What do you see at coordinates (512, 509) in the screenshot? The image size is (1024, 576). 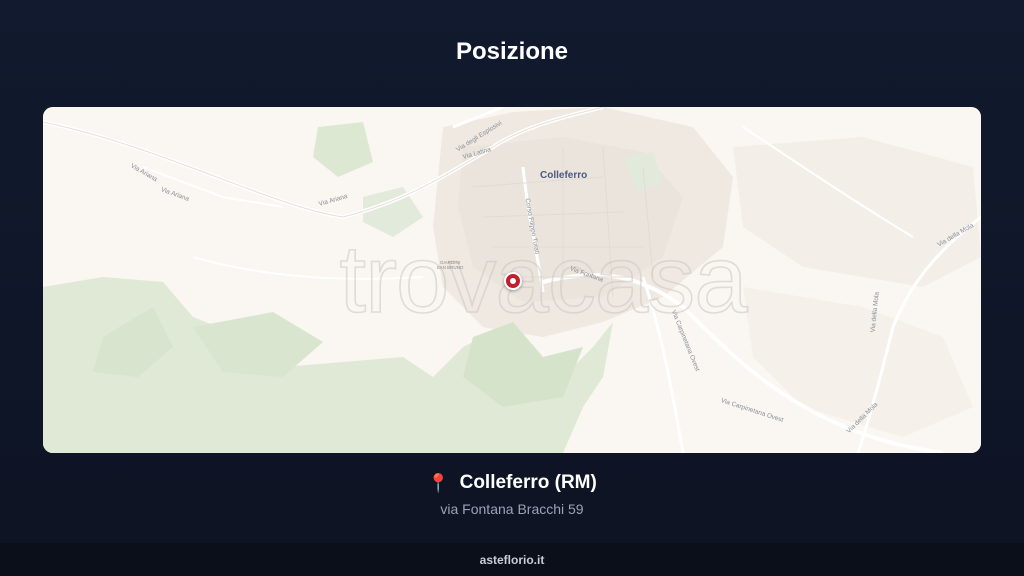 I see `address: via Fontana Bracchi 59` at bounding box center [512, 509].